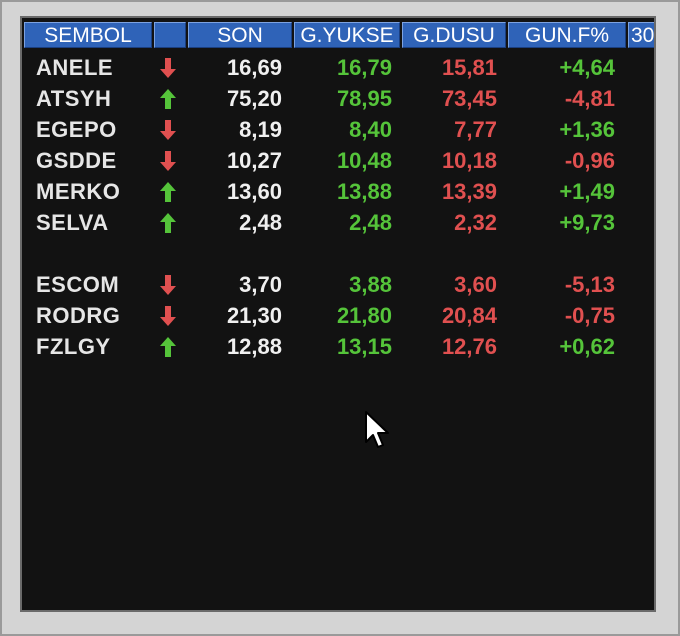 This screenshot has width=680, height=636. Describe the element at coordinates (469, 346) in the screenshot. I see `day-low-cell: 12,76` at that location.